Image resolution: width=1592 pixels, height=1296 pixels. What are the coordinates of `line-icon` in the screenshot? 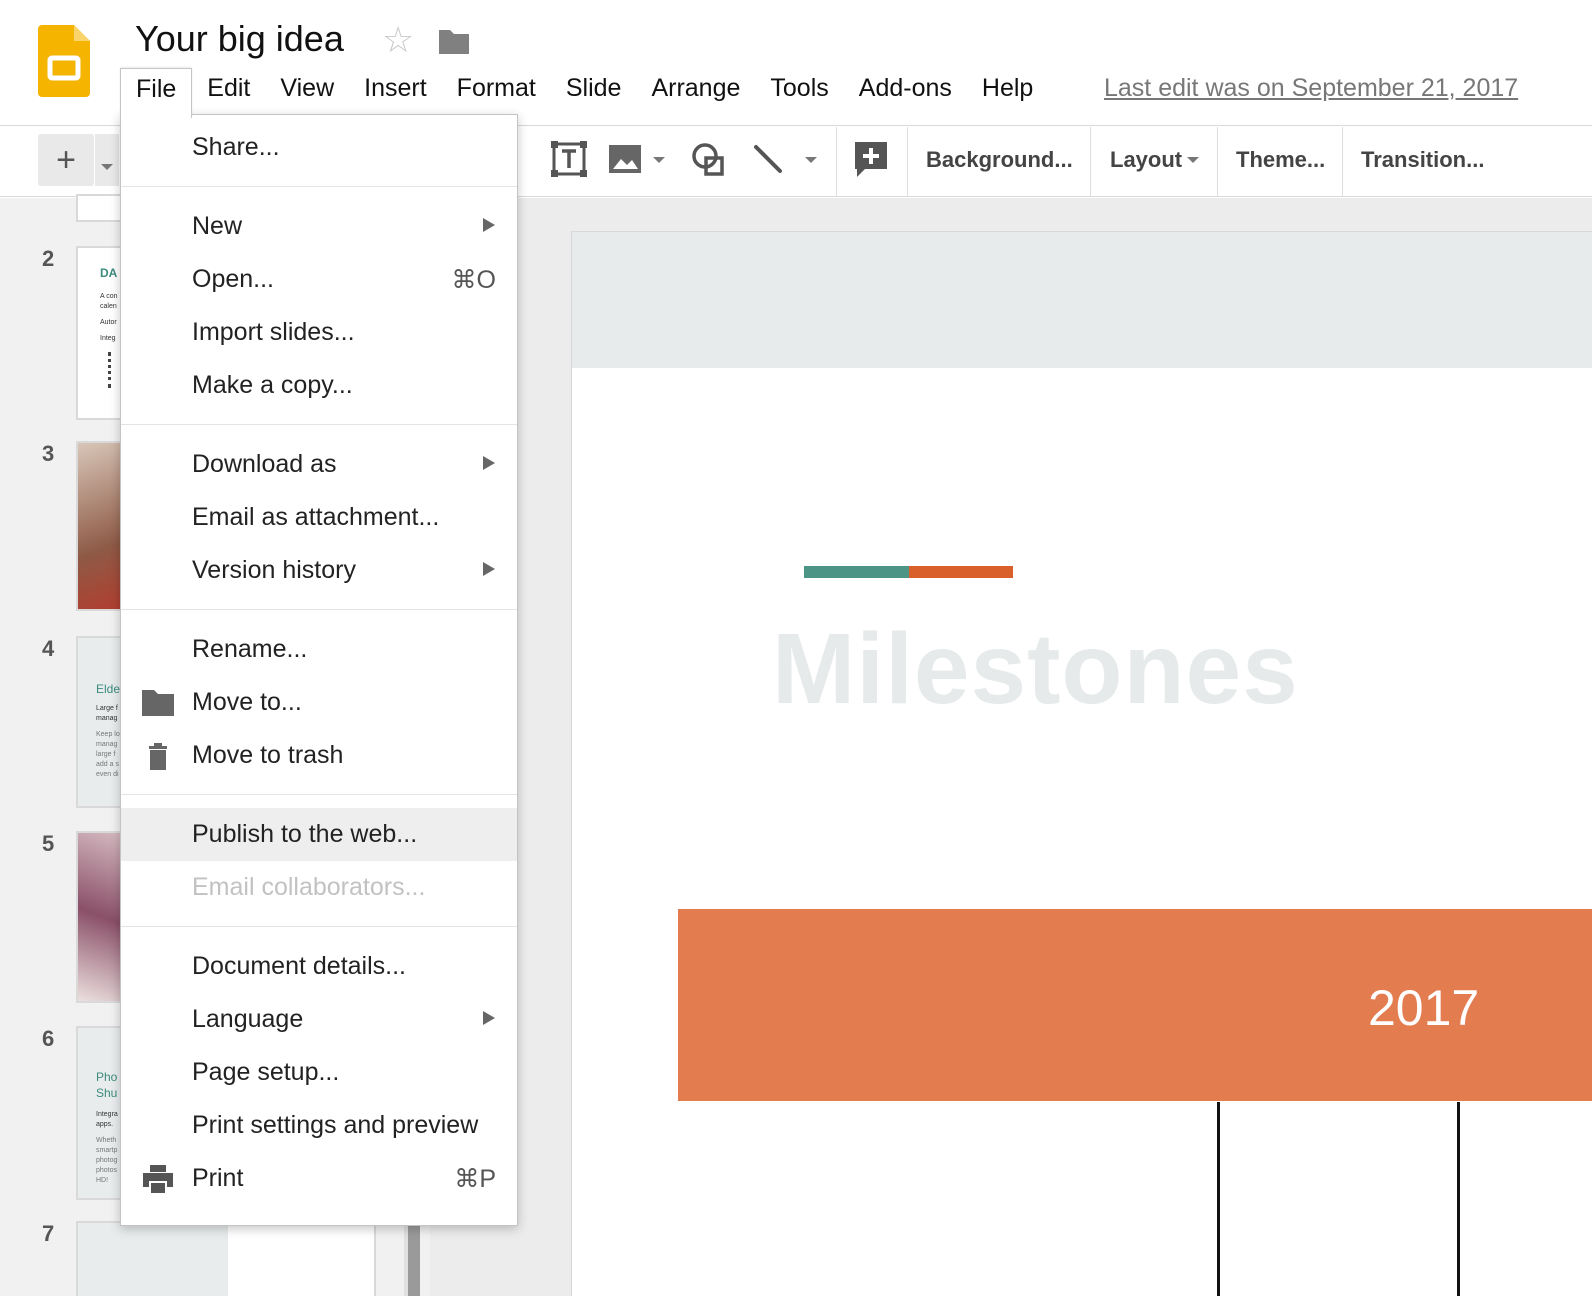 It's located at (768, 159).